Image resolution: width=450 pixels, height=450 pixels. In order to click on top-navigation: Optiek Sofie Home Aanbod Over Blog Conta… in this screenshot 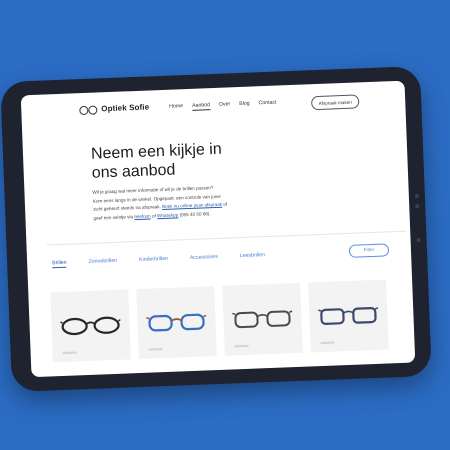, I will do `click(213, 105)`.